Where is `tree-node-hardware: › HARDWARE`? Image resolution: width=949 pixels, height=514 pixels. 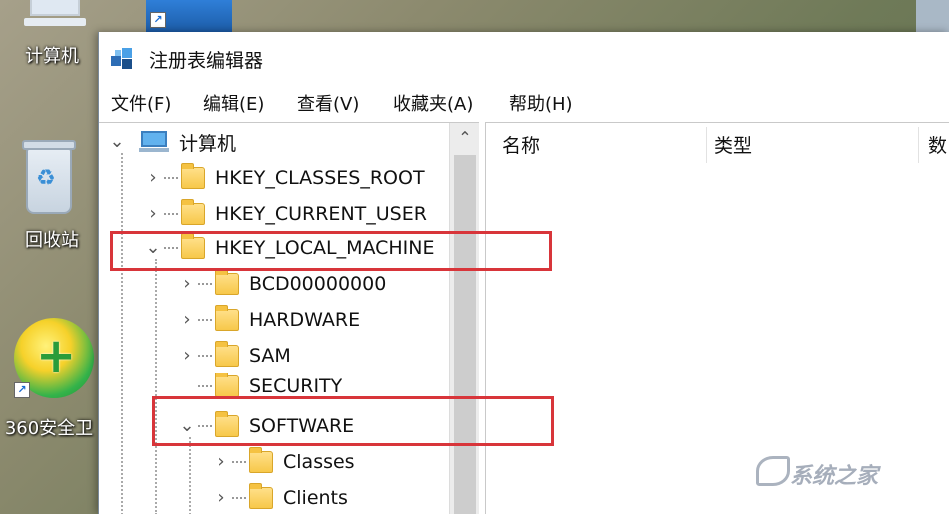 tree-node-hardware: › HARDWARE is located at coordinates (269, 320).